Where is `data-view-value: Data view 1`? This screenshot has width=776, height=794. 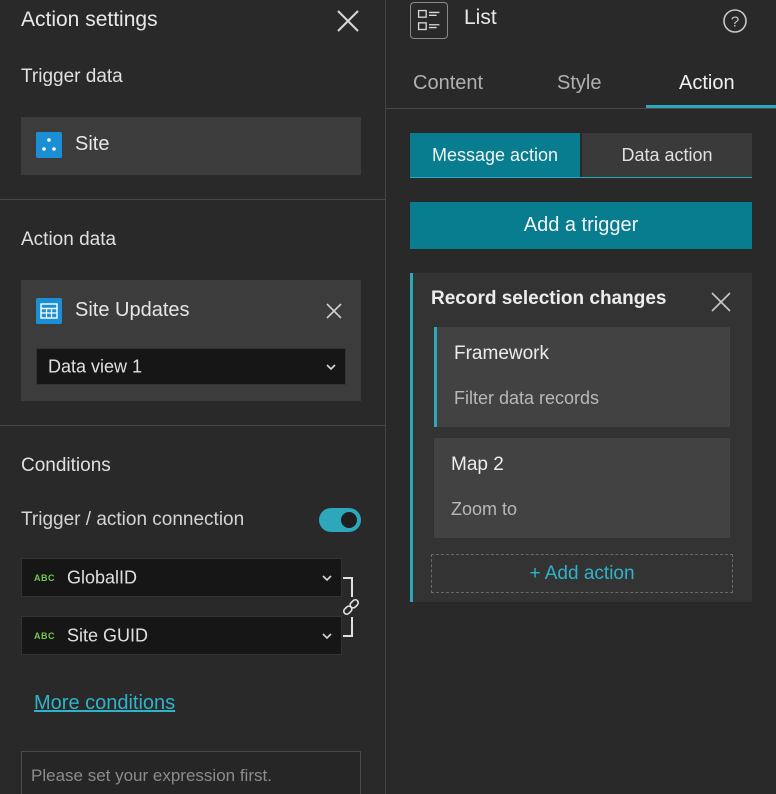 data-view-value: Data view 1 is located at coordinates (95, 366).